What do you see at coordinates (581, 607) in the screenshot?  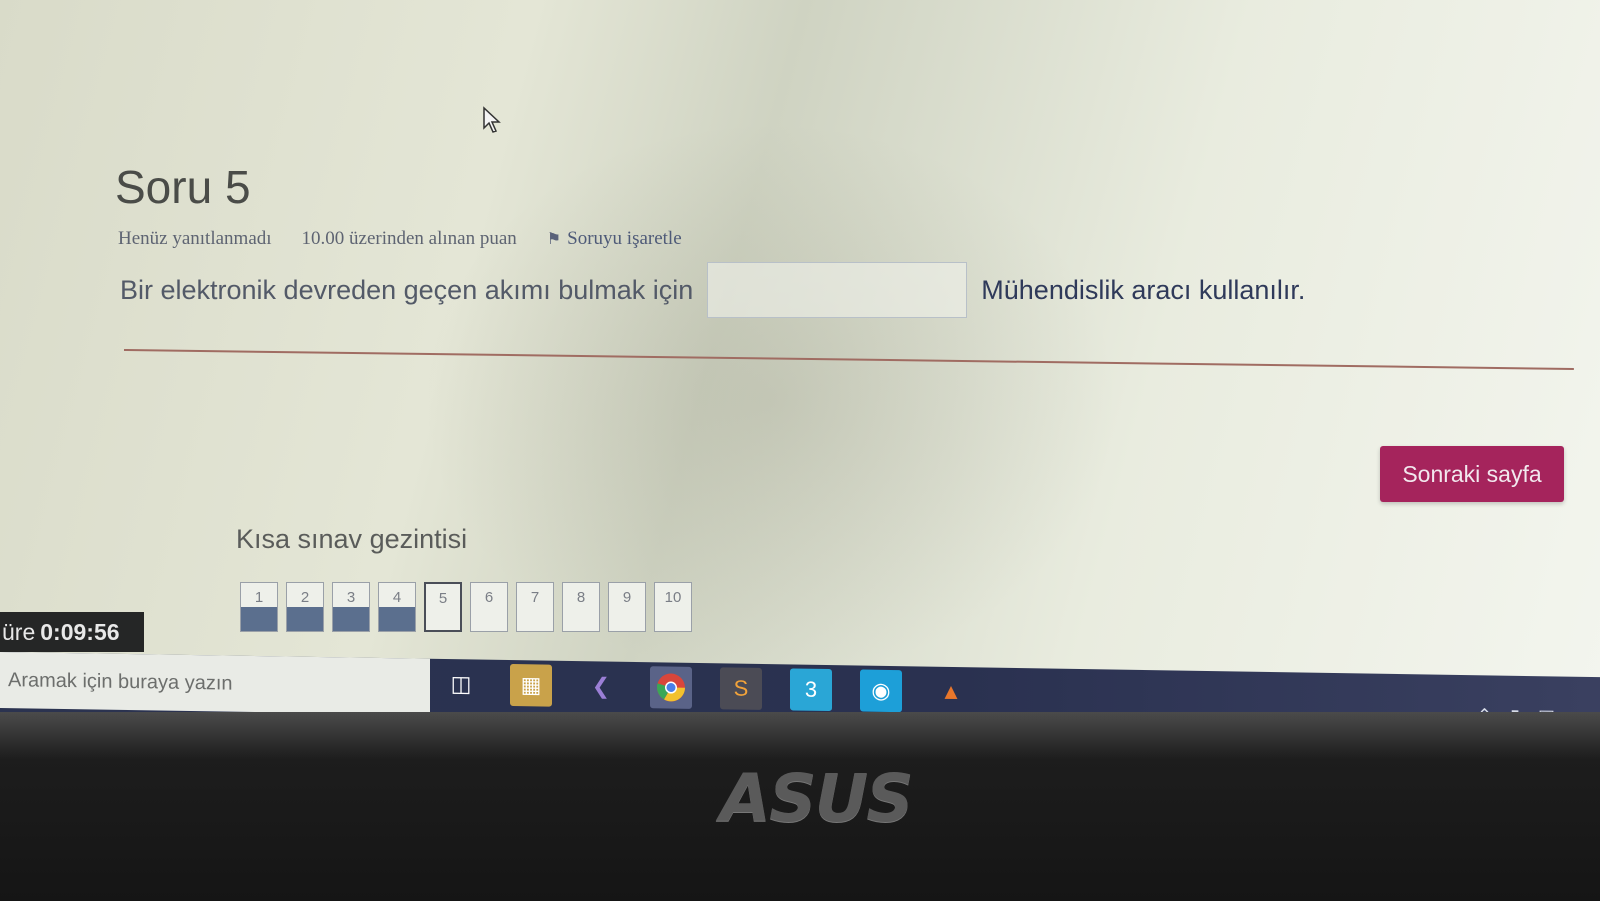 I see `quiz-nav-item: 8` at bounding box center [581, 607].